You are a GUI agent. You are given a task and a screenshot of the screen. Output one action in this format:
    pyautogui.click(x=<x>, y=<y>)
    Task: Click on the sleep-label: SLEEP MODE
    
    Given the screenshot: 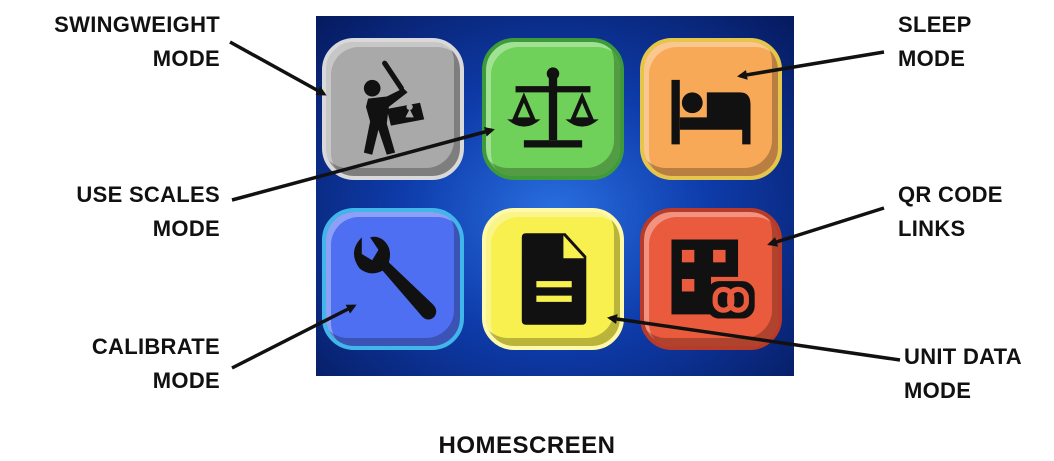 What is the action you would take?
    pyautogui.click(x=935, y=41)
    